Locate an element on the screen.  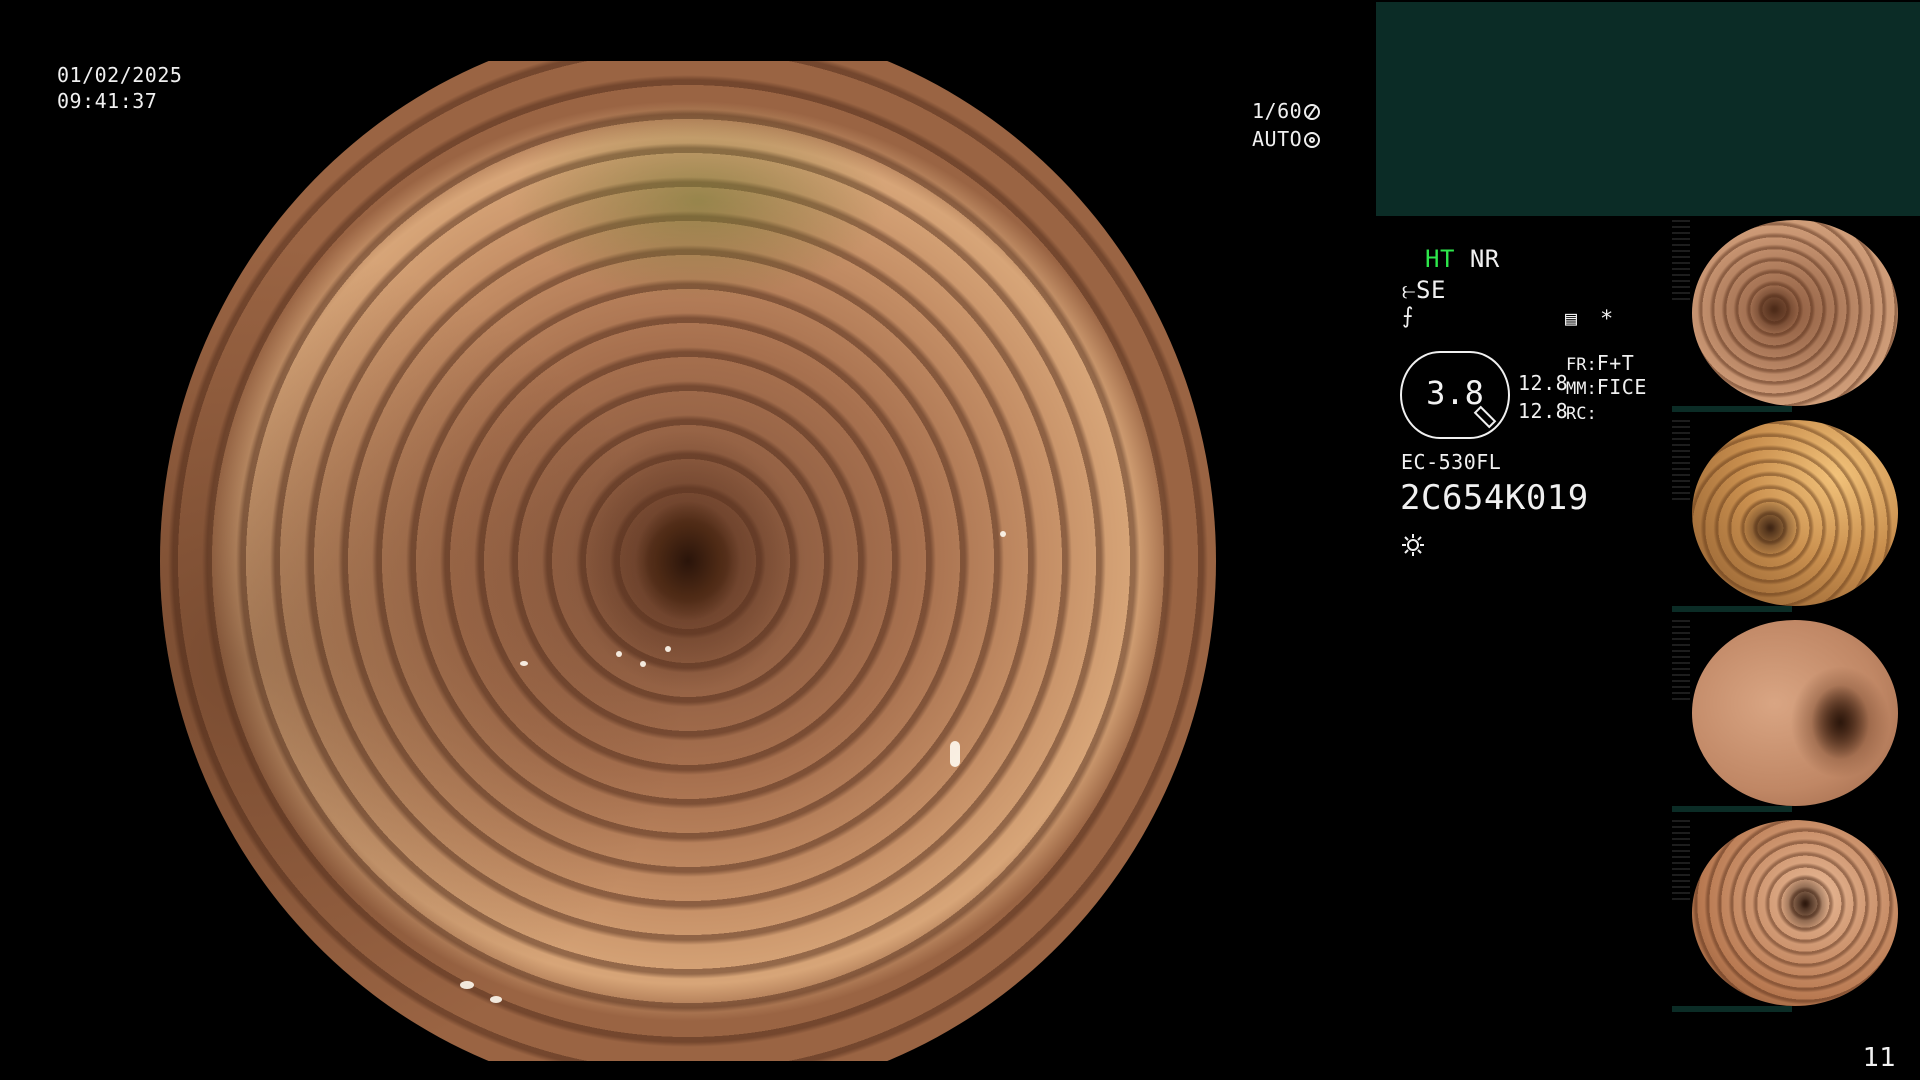
shutter-value: 1/60 is located at coordinates (1277, 111).